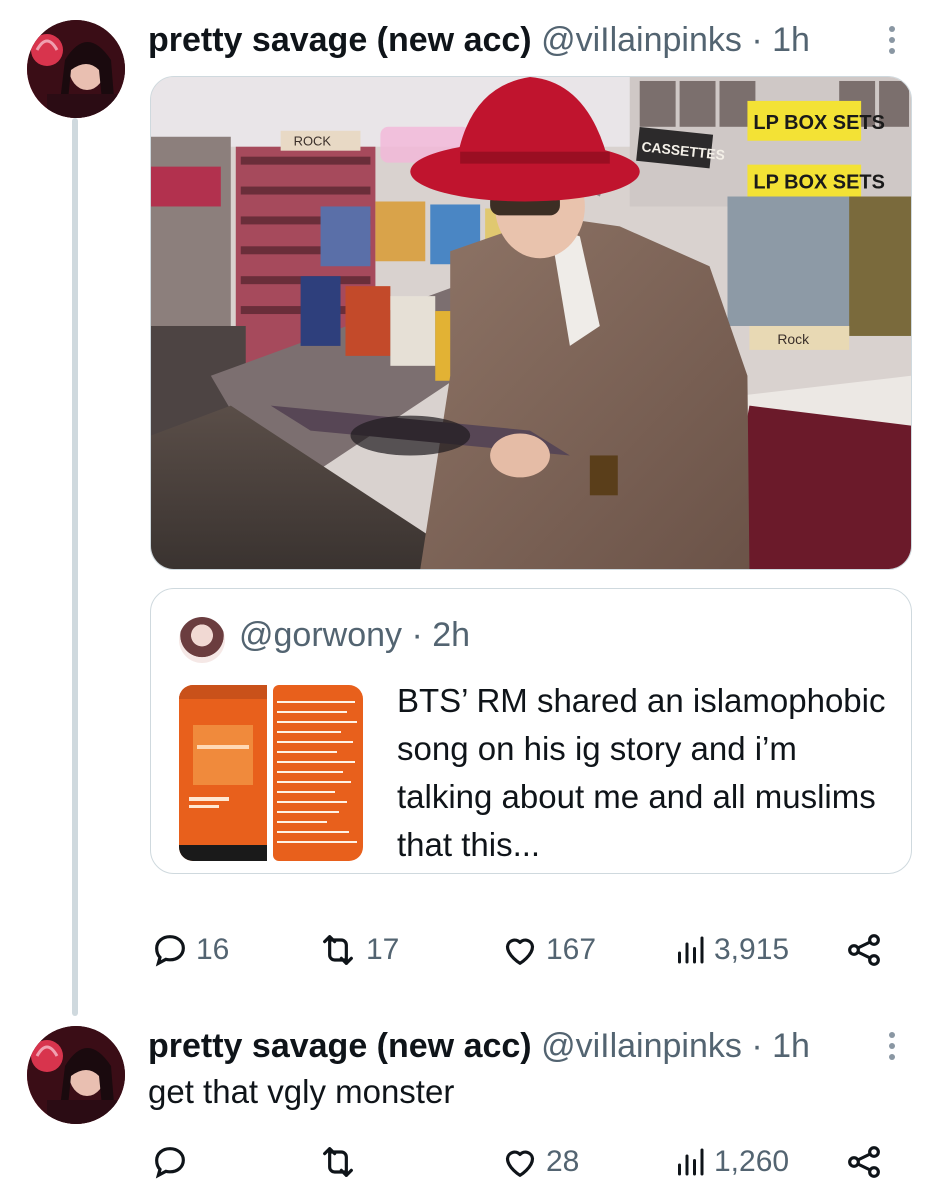  I want to click on quoted-header: @gorwony · 2h, so click(354, 635).